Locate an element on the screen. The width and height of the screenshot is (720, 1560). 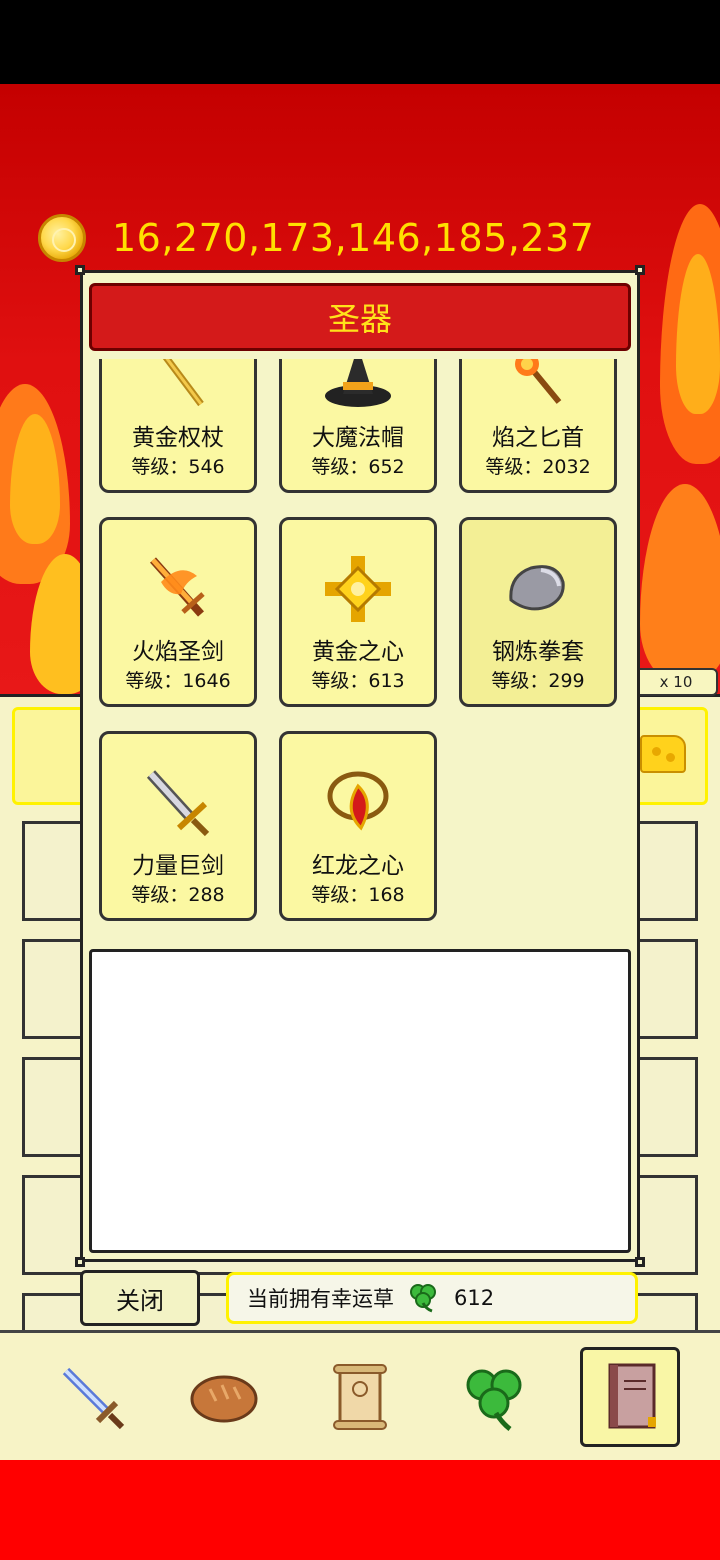
nav-weapons is located at coordinates (92, 1397).